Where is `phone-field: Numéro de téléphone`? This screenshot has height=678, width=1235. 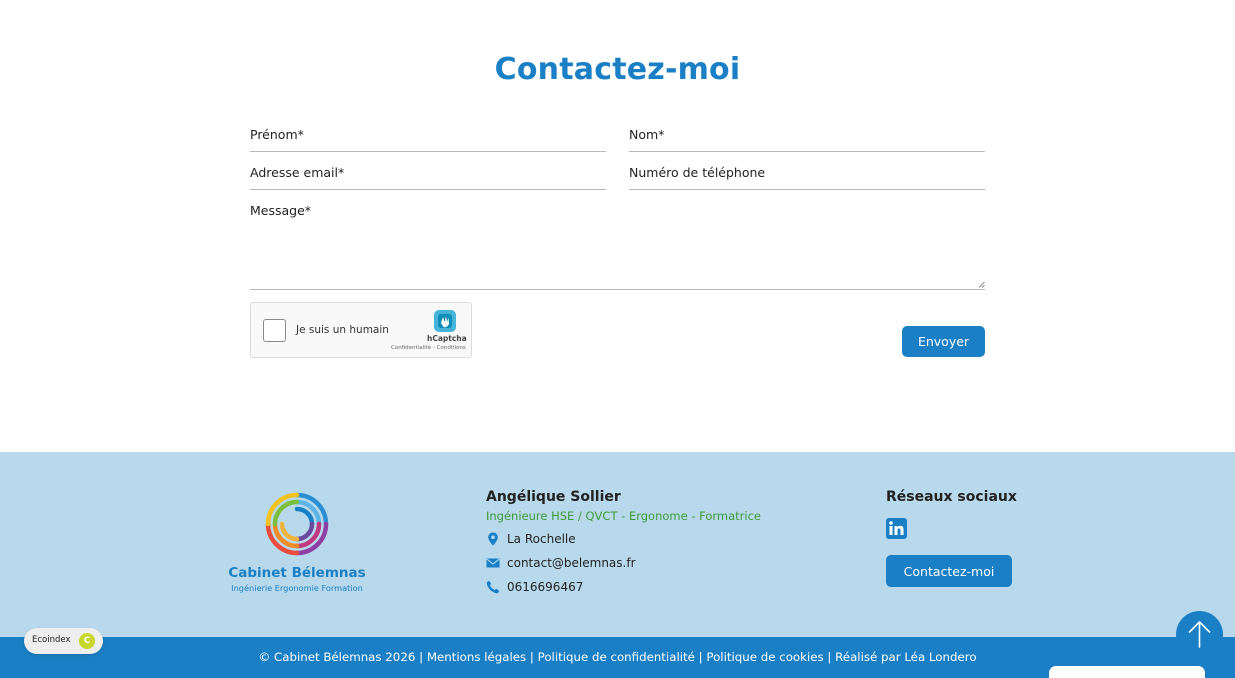 phone-field: Numéro de téléphone is located at coordinates (807, 176).